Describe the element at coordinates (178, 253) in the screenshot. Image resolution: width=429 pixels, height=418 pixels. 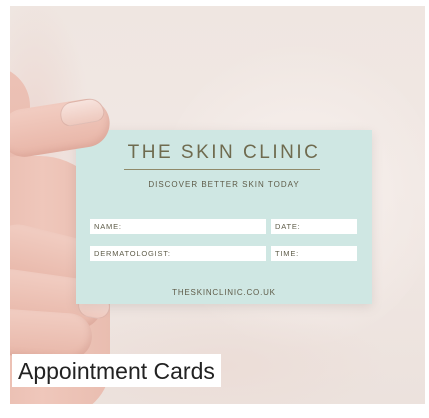
I see `card-field-dermatologist: DERMATOLOGIST:` at that location.